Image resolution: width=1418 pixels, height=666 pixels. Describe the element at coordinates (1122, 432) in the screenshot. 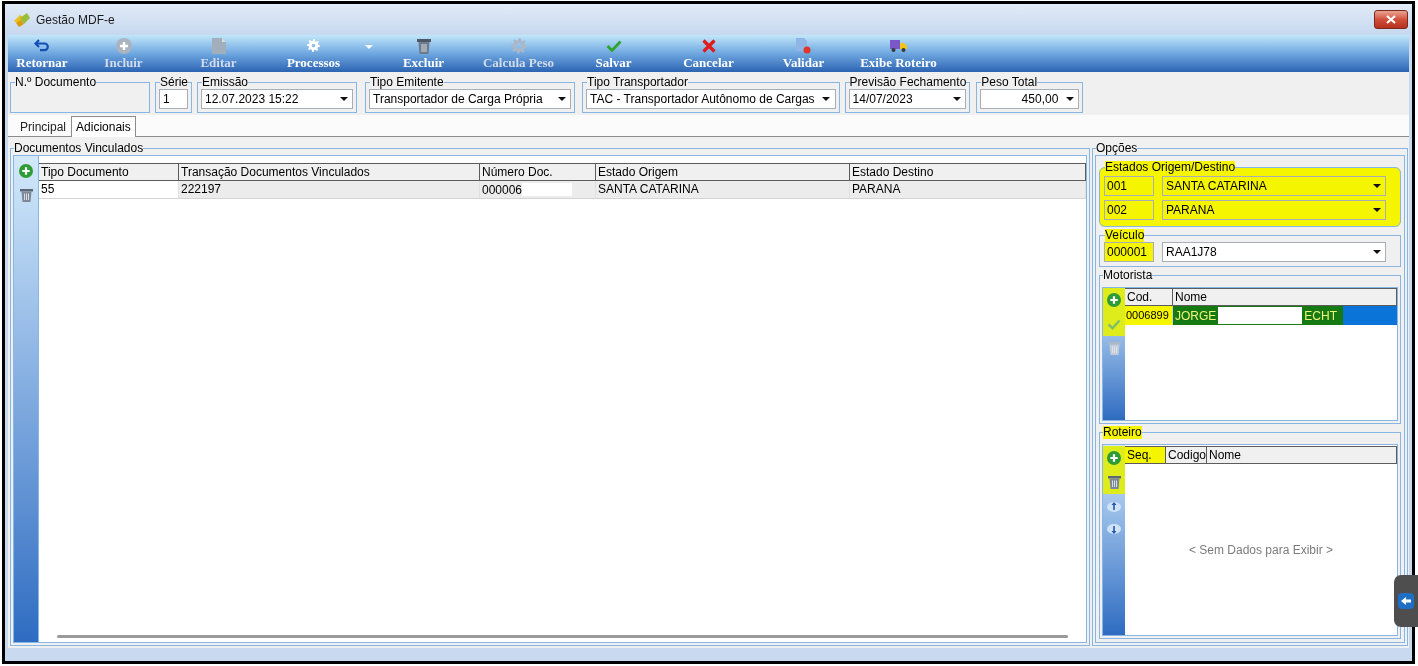

I see `group-title: Roteiro` at that location.